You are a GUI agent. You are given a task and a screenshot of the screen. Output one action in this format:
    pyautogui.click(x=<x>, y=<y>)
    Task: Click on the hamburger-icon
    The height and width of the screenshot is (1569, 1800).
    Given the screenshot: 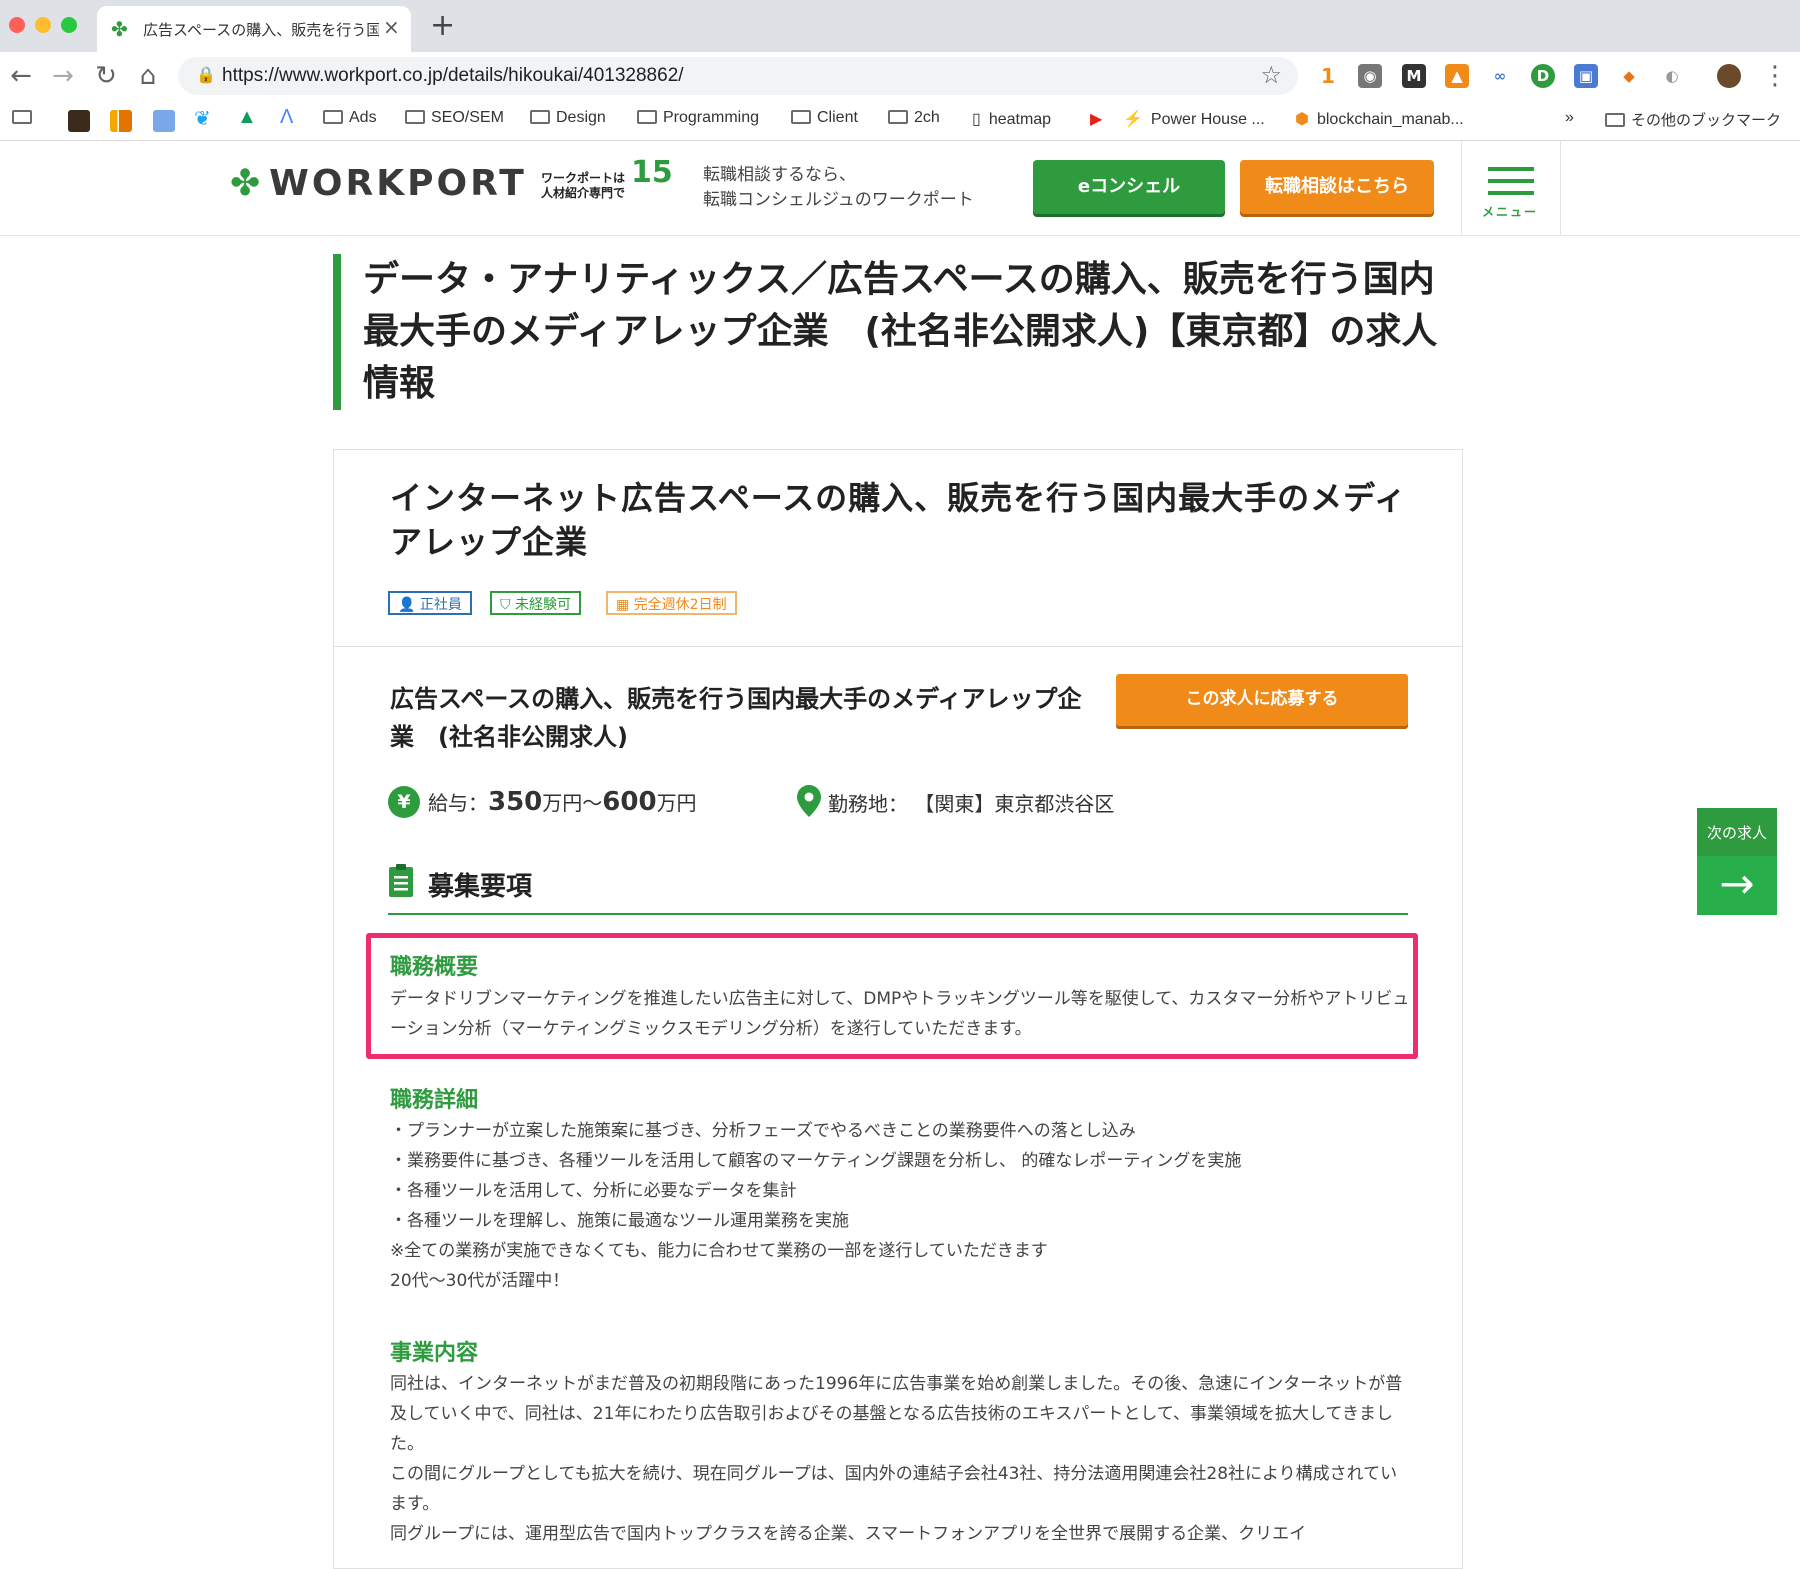 What is the action you would take?
    pyautogui.click(x=1511, y=169)
    